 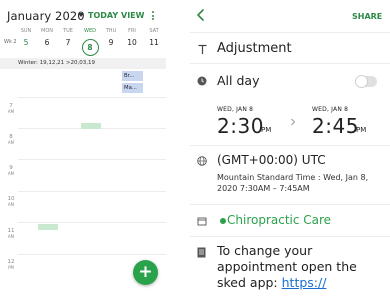 I want to click on hour-label: 10 AM, so click(x=11, y=201).